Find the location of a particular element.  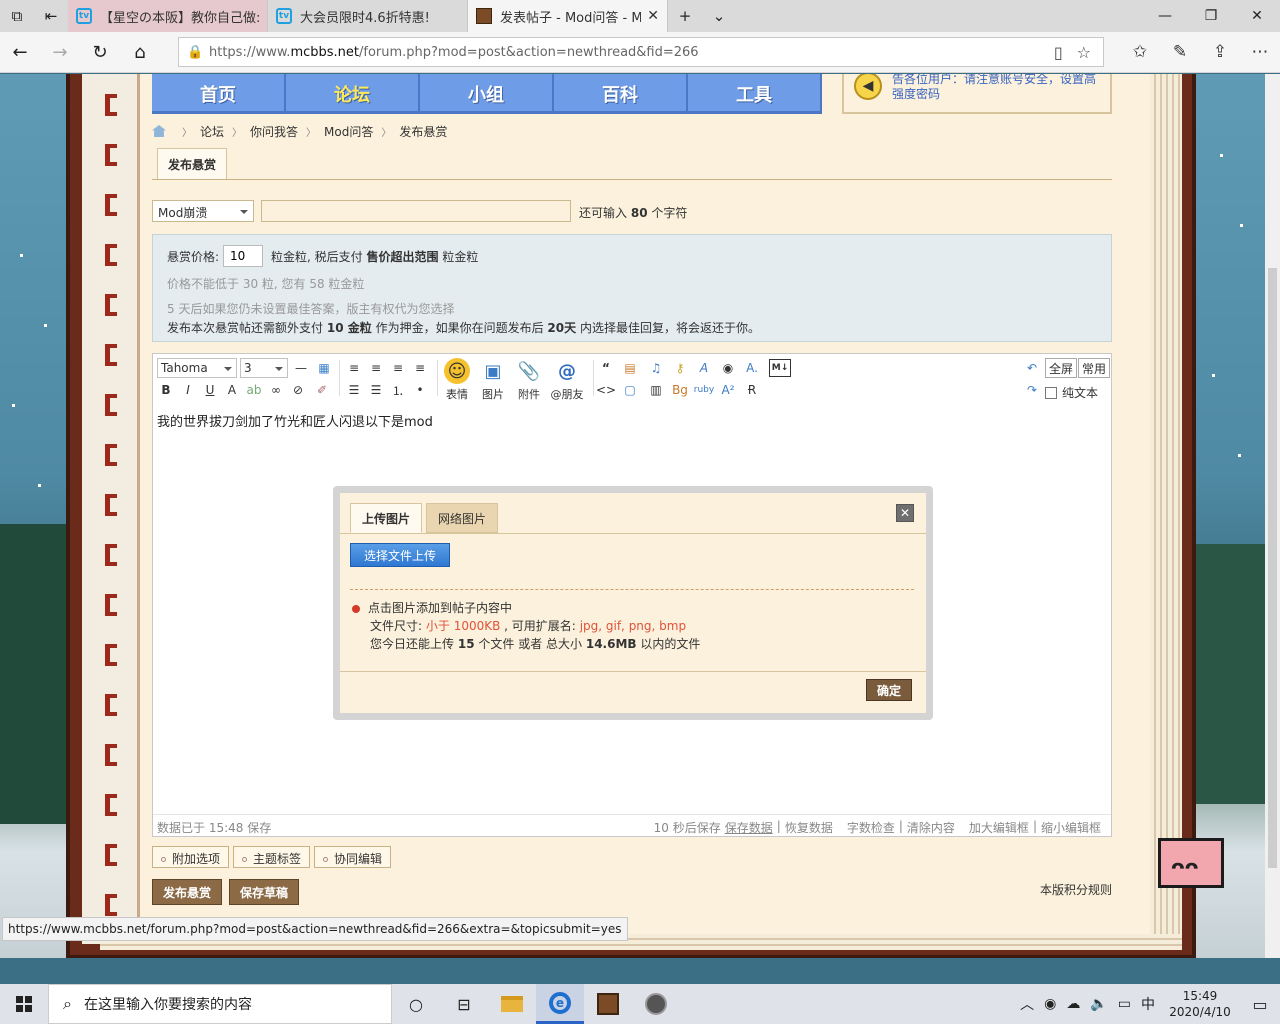

page-scrollbar is located at coordinates (1272, 516).